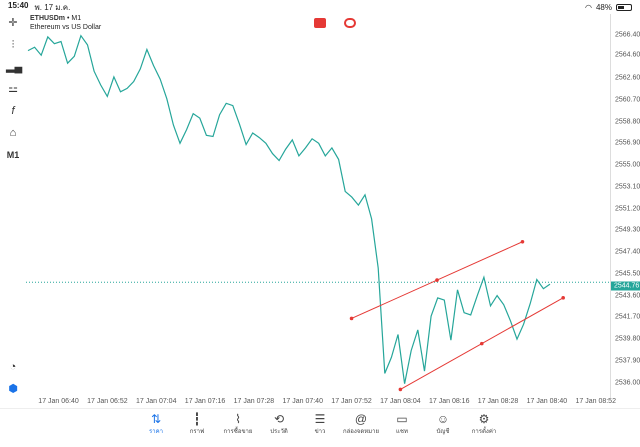  Describe the element at coordinates (627, 339) in the screenshot. I see `price-tick-label: 2539.80` at that location.